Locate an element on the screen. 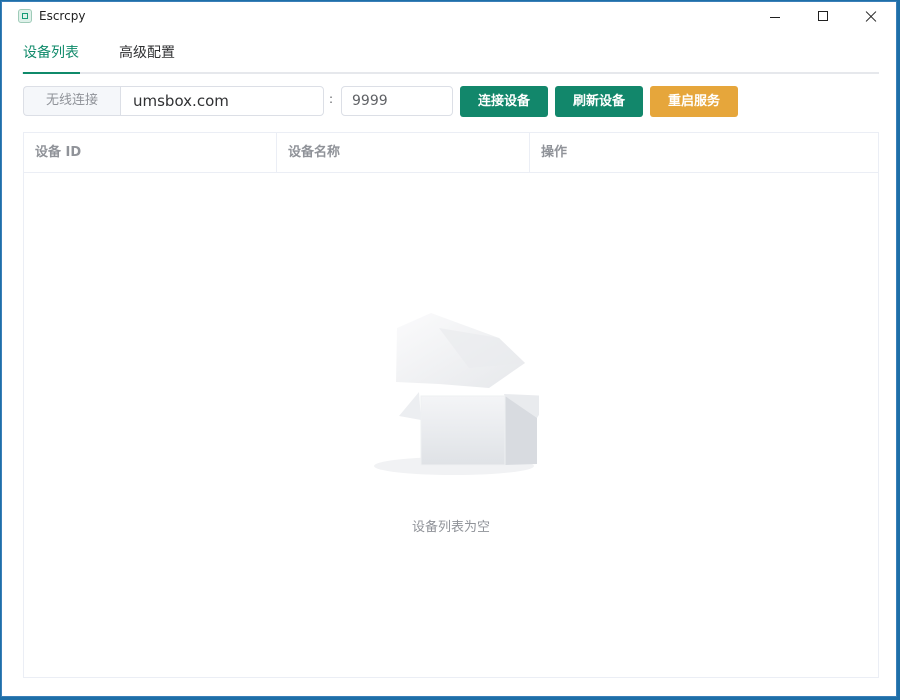  connect-device-button: 连接设备 is located at coordinates (504, 101).